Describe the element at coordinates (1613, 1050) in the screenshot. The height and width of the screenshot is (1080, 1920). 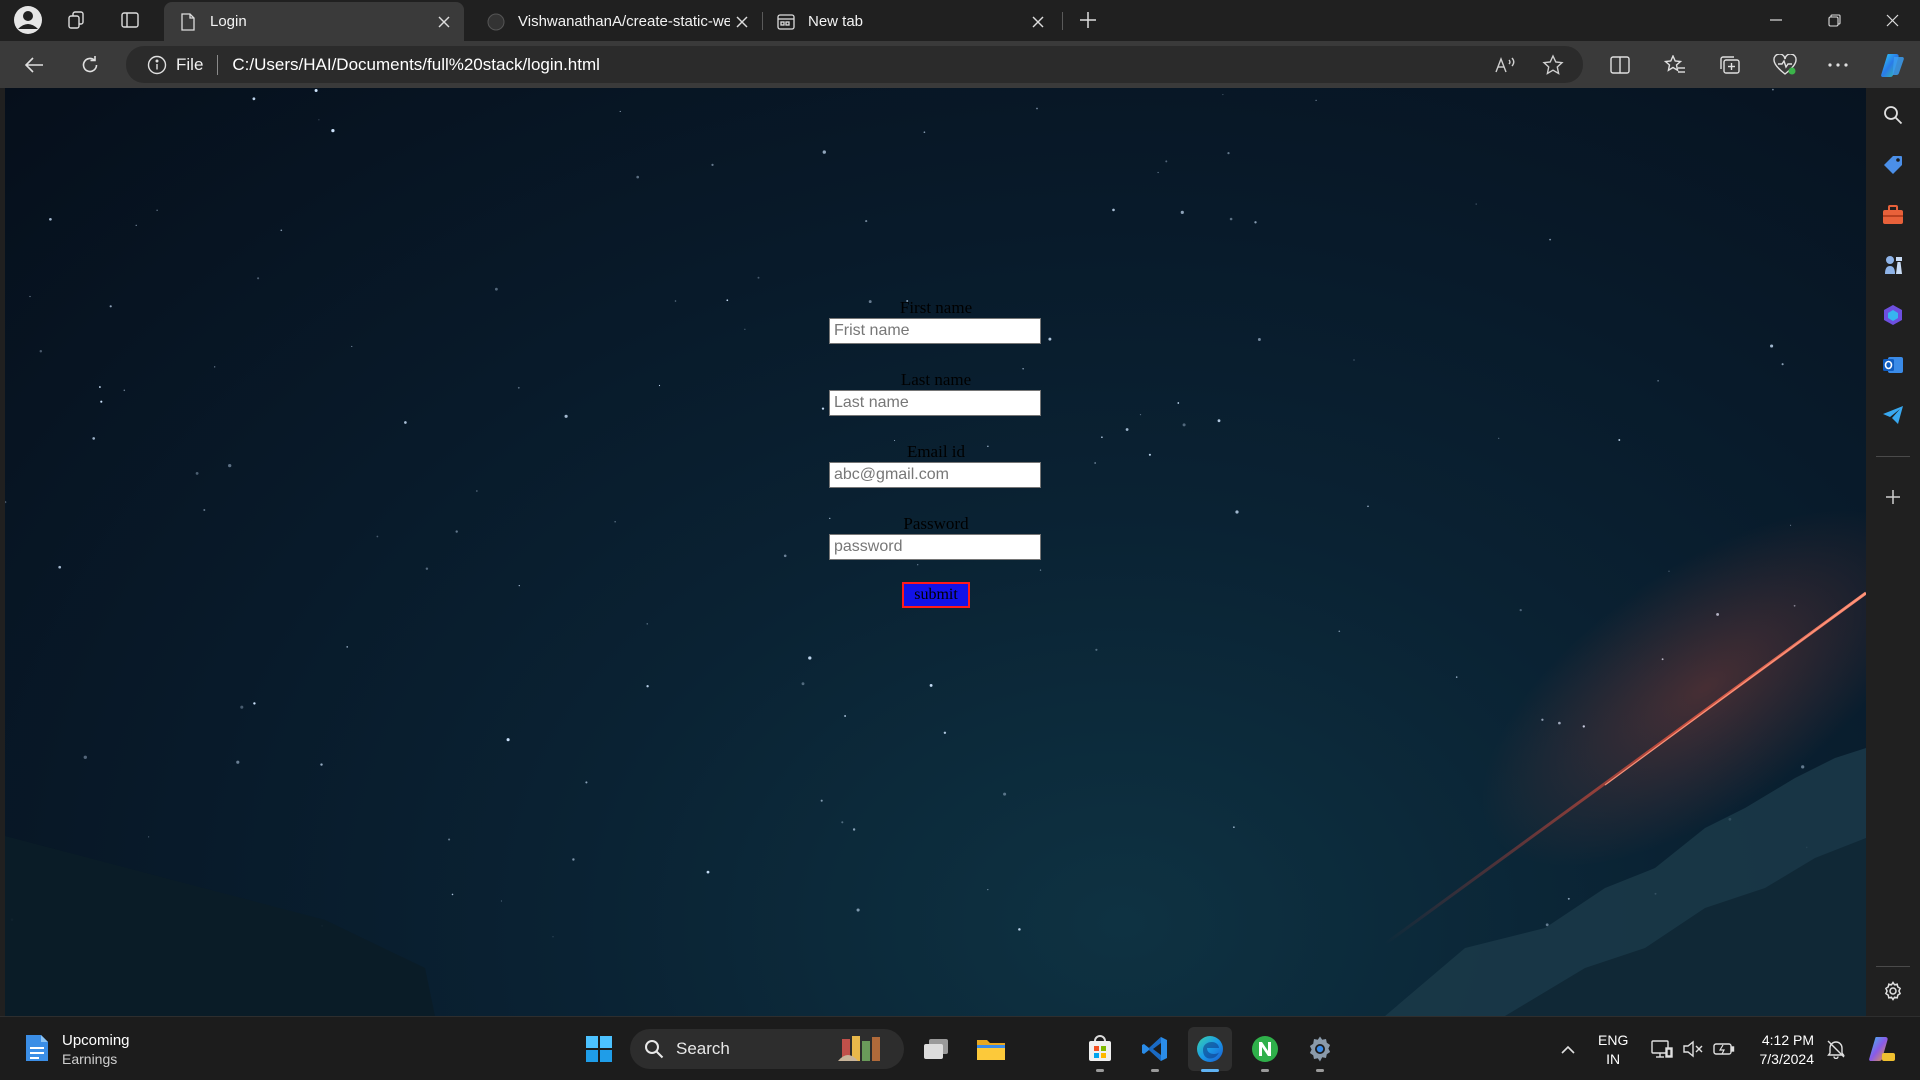
I see `input-language-indicator: ENG IN` at that location.